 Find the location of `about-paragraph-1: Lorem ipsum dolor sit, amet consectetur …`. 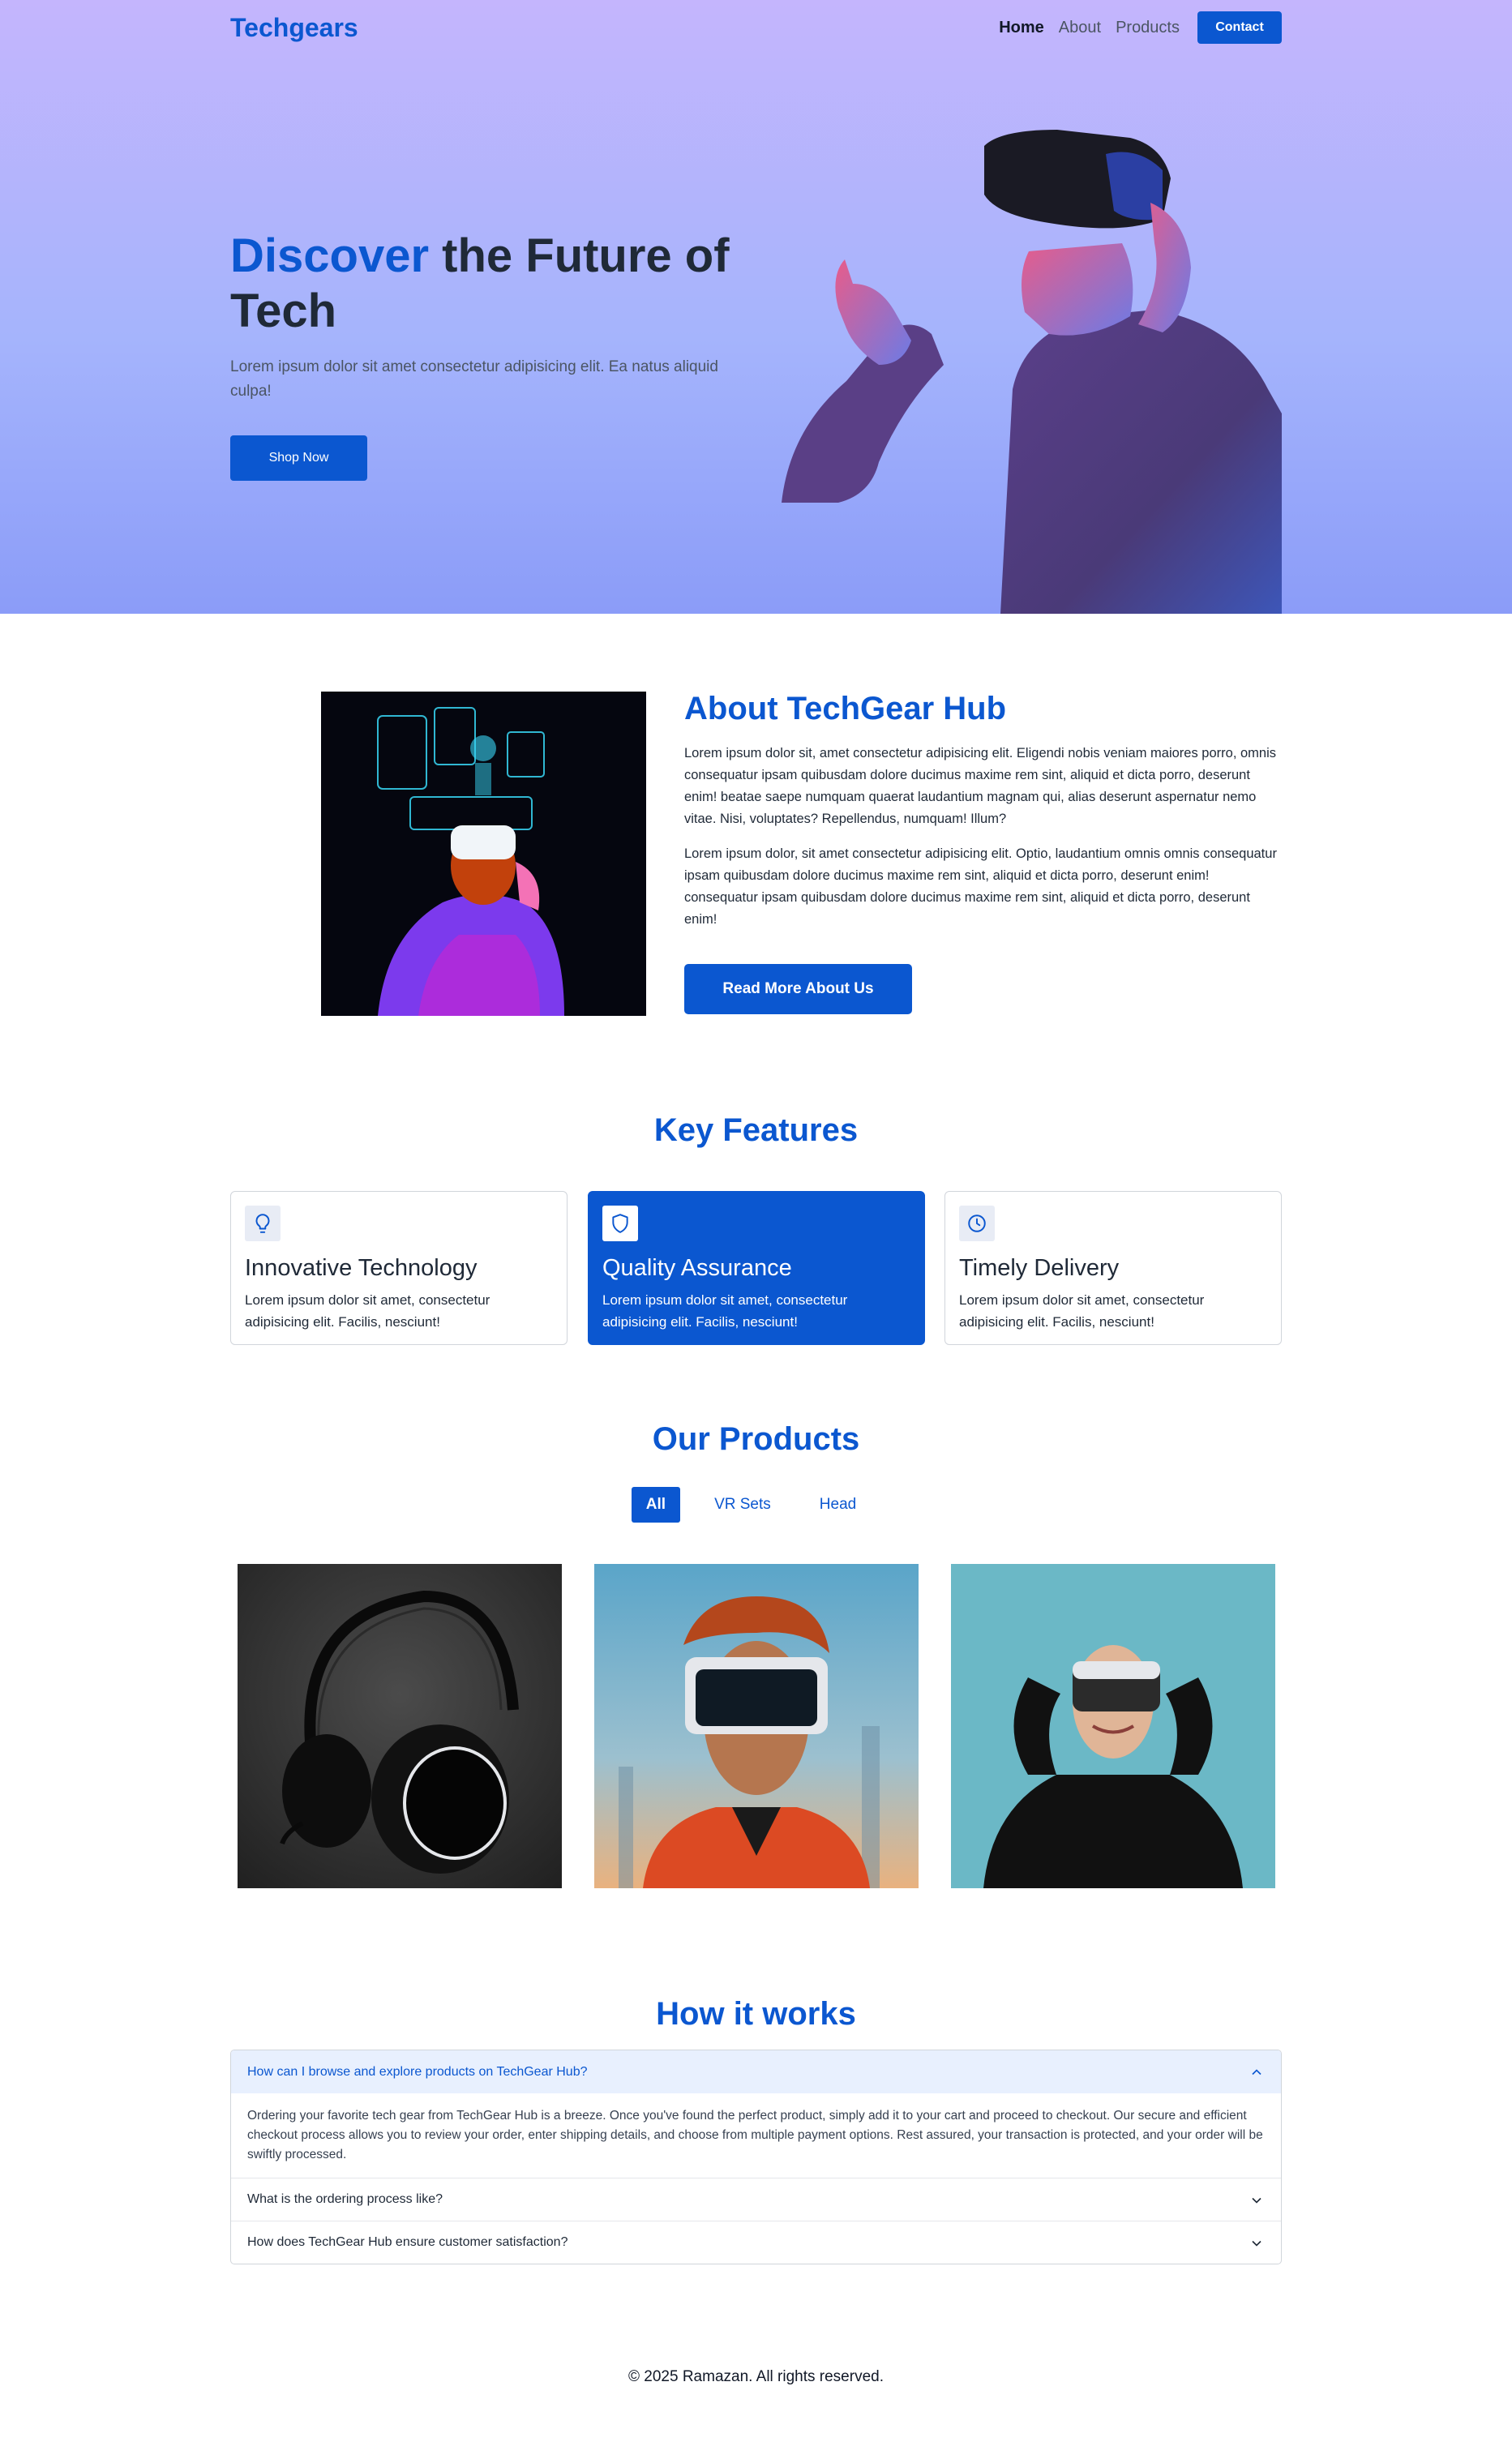

about-paragraph-1: Lorem ipsum dolor sit, amet consectetur … is located at coordinates (980, 786).